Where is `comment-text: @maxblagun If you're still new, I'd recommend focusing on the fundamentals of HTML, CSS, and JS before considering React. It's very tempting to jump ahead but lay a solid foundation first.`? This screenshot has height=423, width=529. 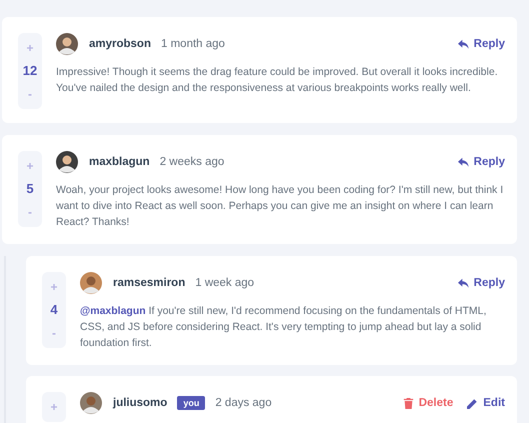
comment-text: @maxblagun If you're still new, I'd recommend focusing on the fundamentals of HTML, CSS, and JS before considering React. It's very tempting to jump ahead but lay a solid foundation first. is located at coordinates (284, 327).